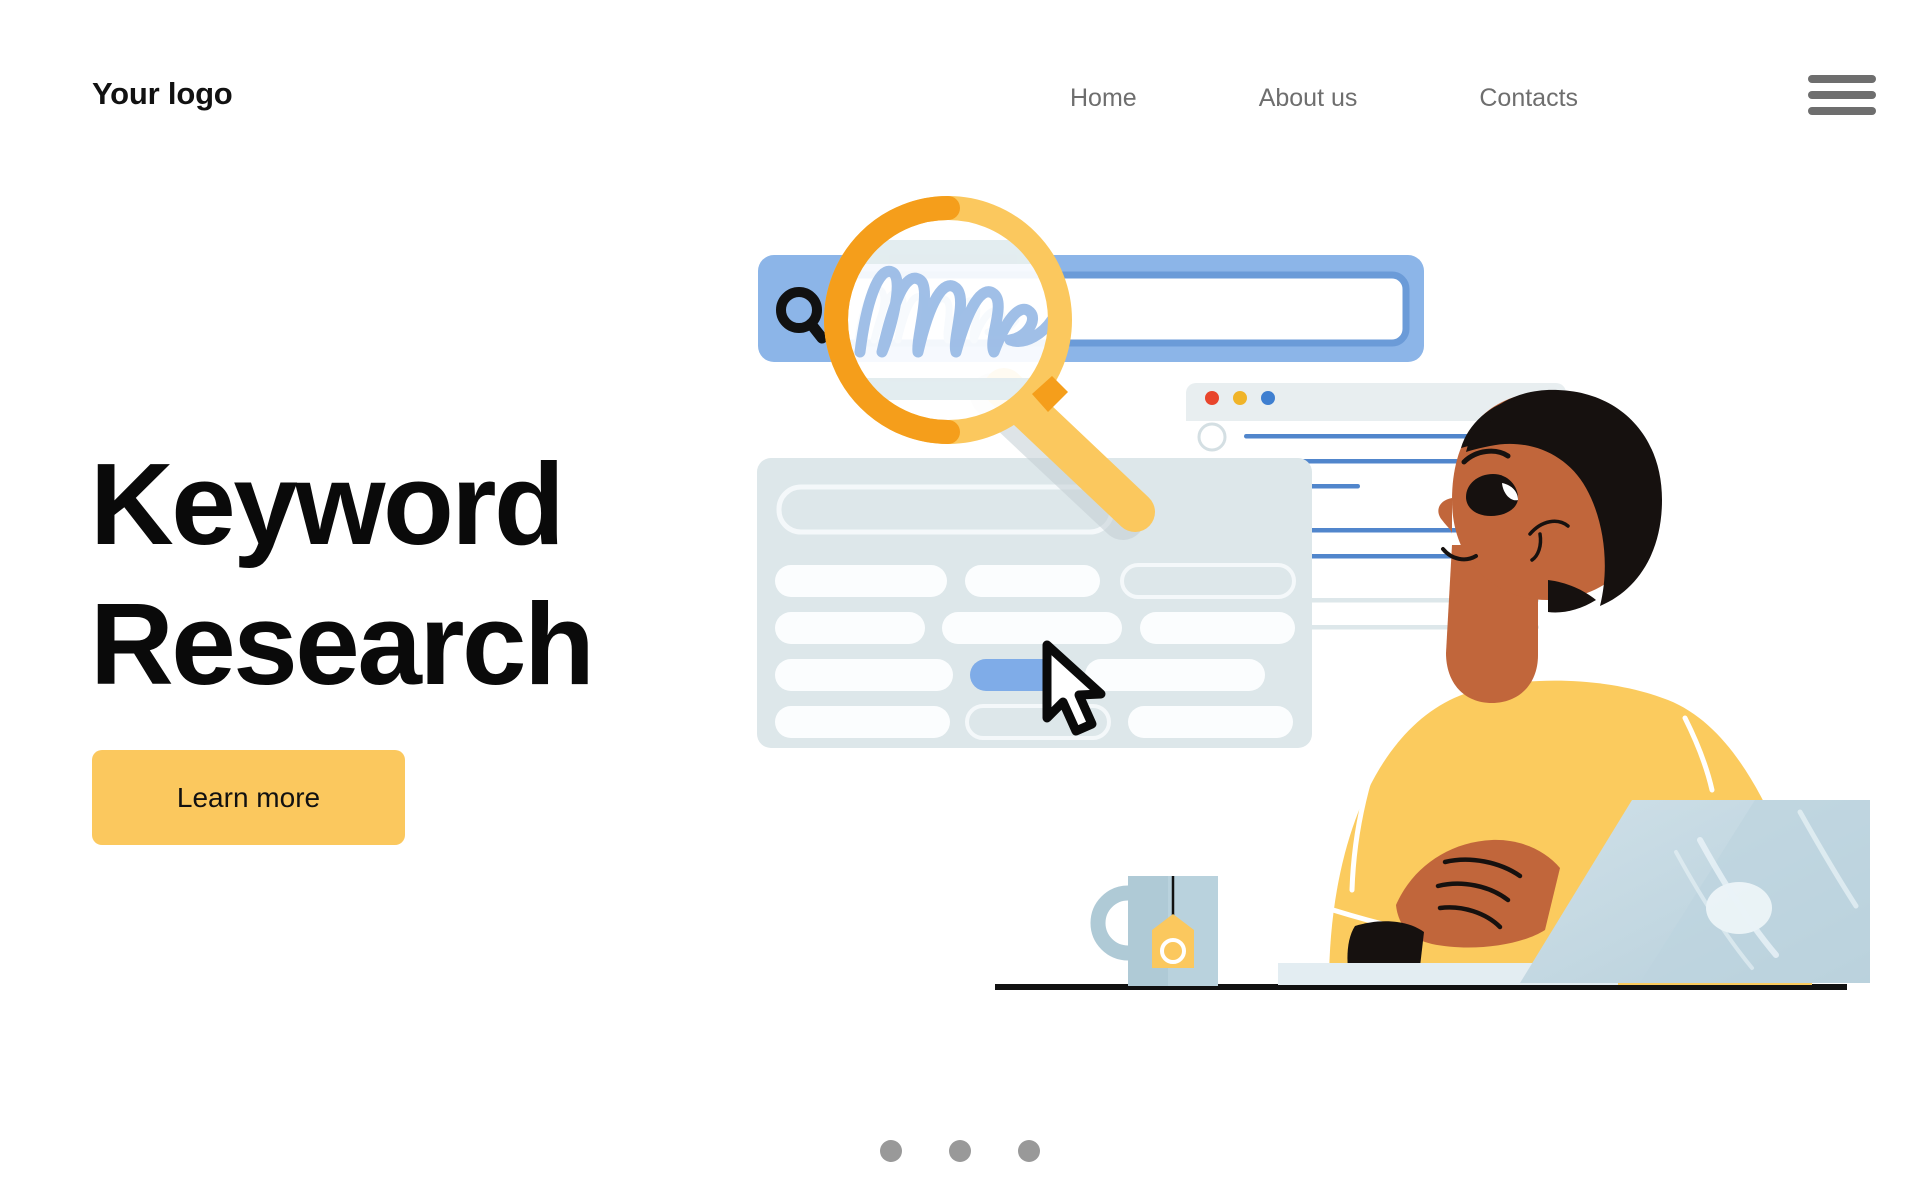 The image size is (1920, 1200). I want to click on search-icon, so click(802, 315).